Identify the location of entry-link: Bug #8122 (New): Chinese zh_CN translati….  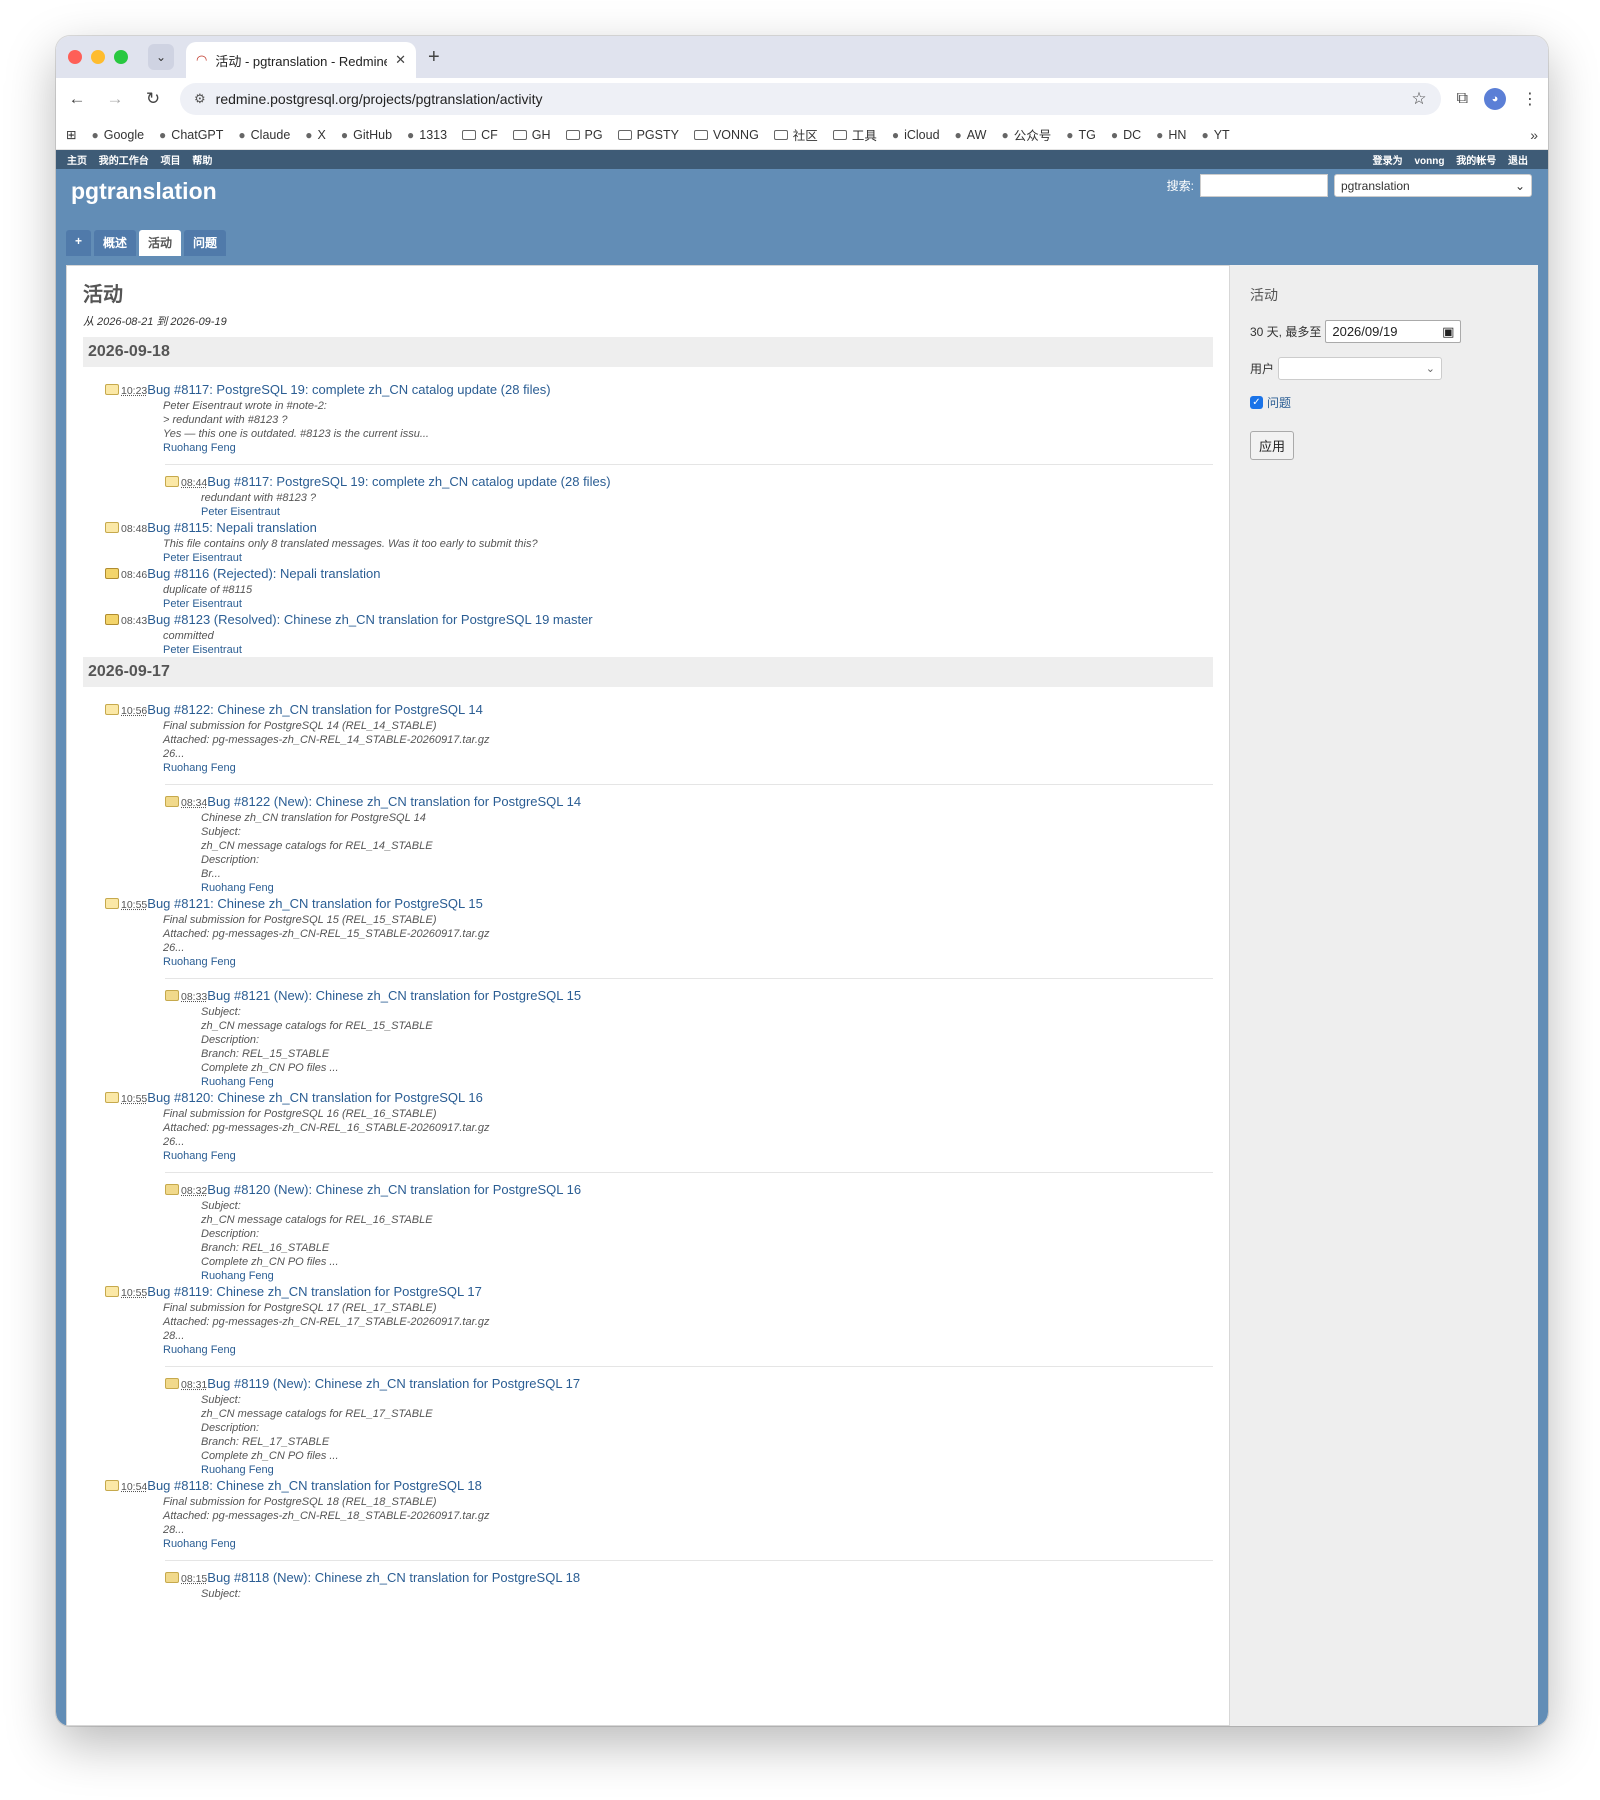
(394, 801).